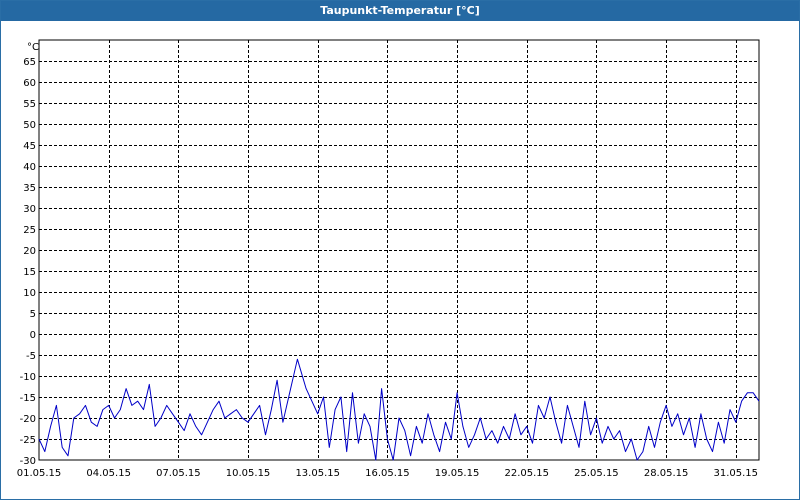  Describe the element at coordinates (29, 209) in the screenshot. I see `y-tick-label: 30` at that location.